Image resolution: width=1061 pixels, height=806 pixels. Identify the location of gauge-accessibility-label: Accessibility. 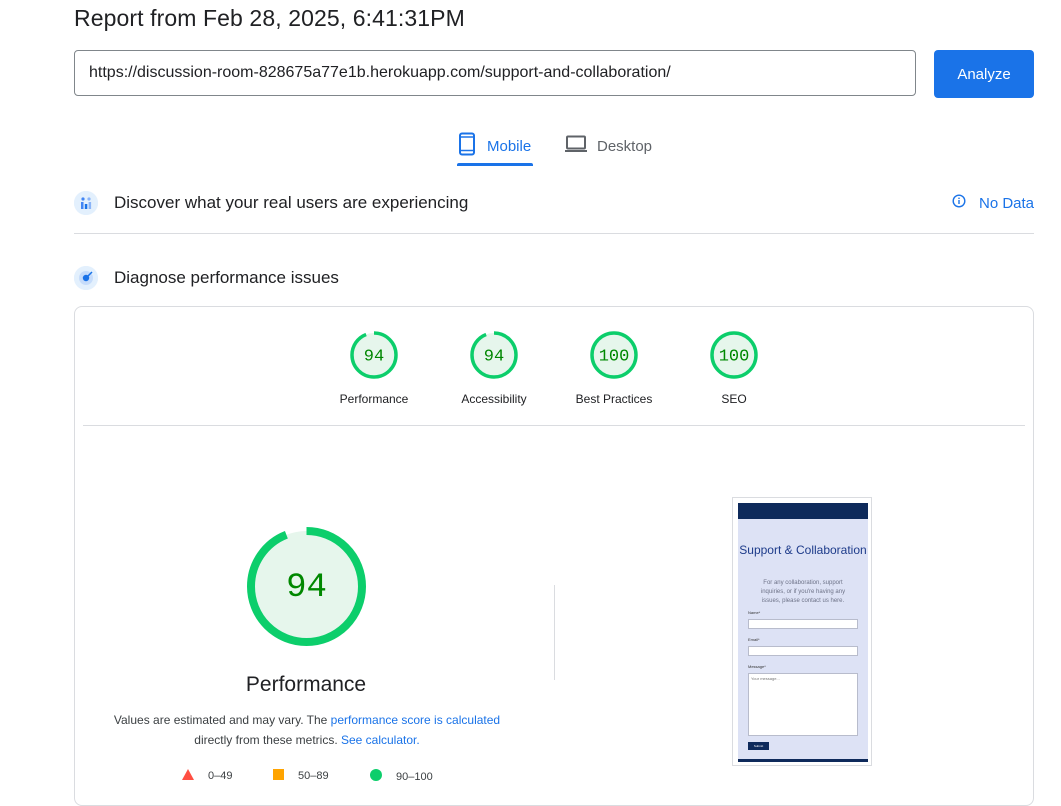
(494, 399).